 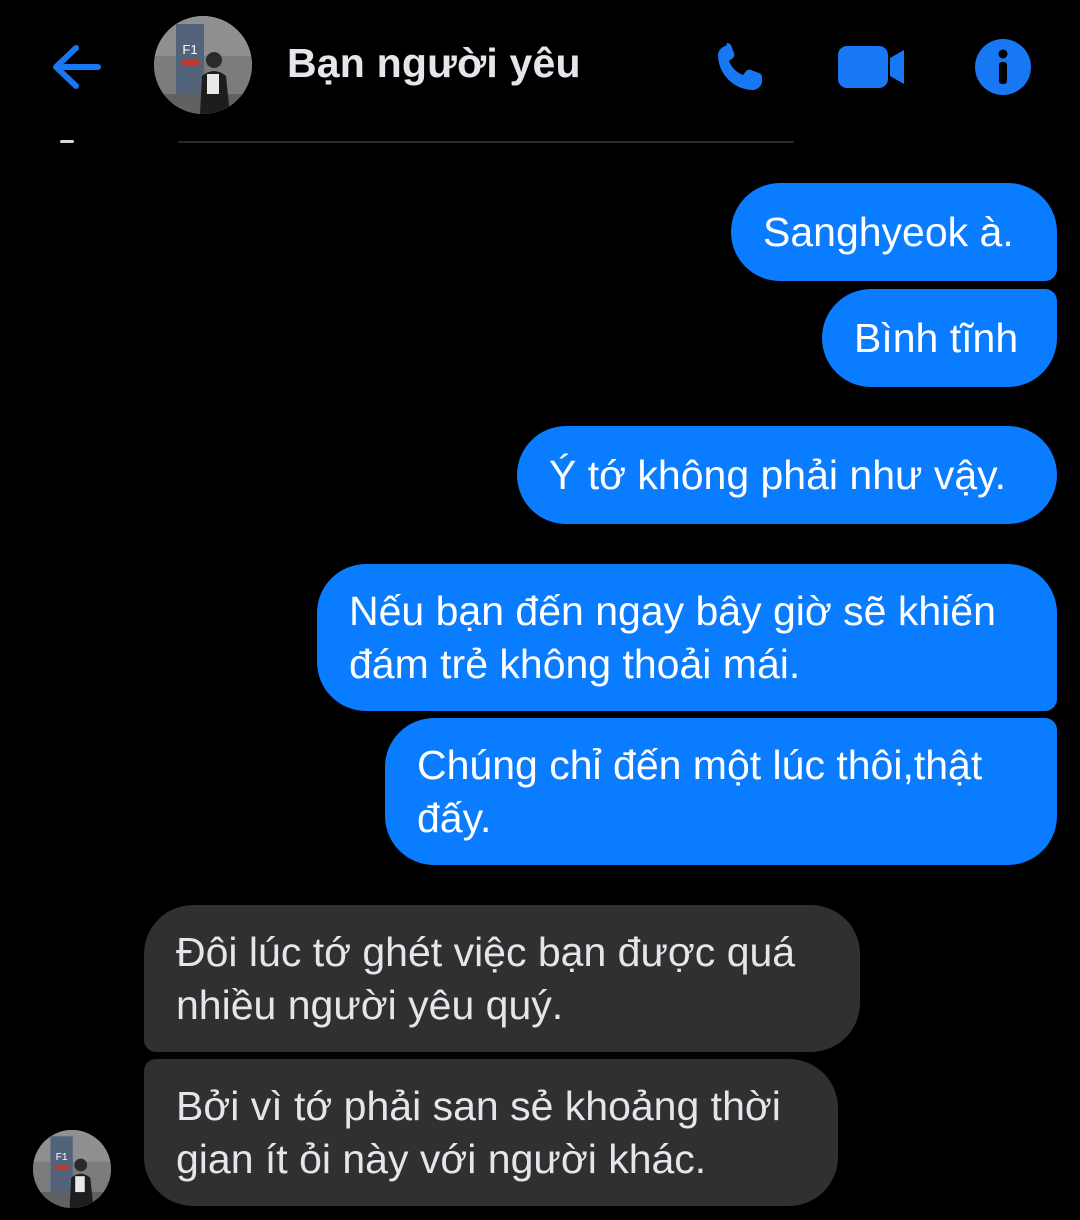 I want to click on message-text-line: nhiều người yêu quý., so click(x=370, y=1004).